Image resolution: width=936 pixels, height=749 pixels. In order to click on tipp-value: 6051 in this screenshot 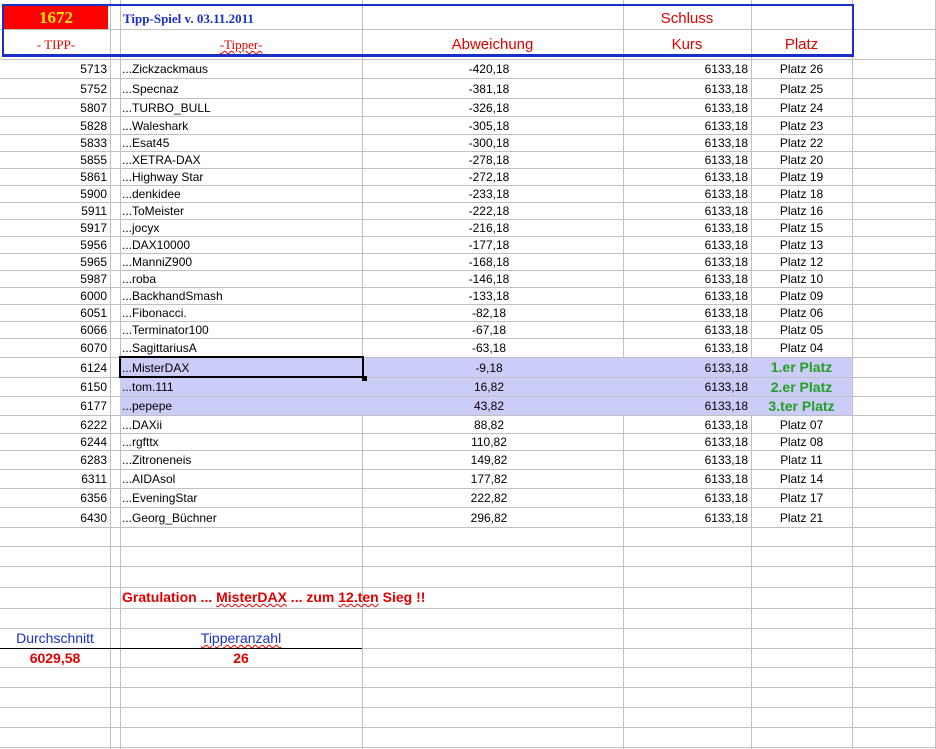, I will do `click(53, 313)`.